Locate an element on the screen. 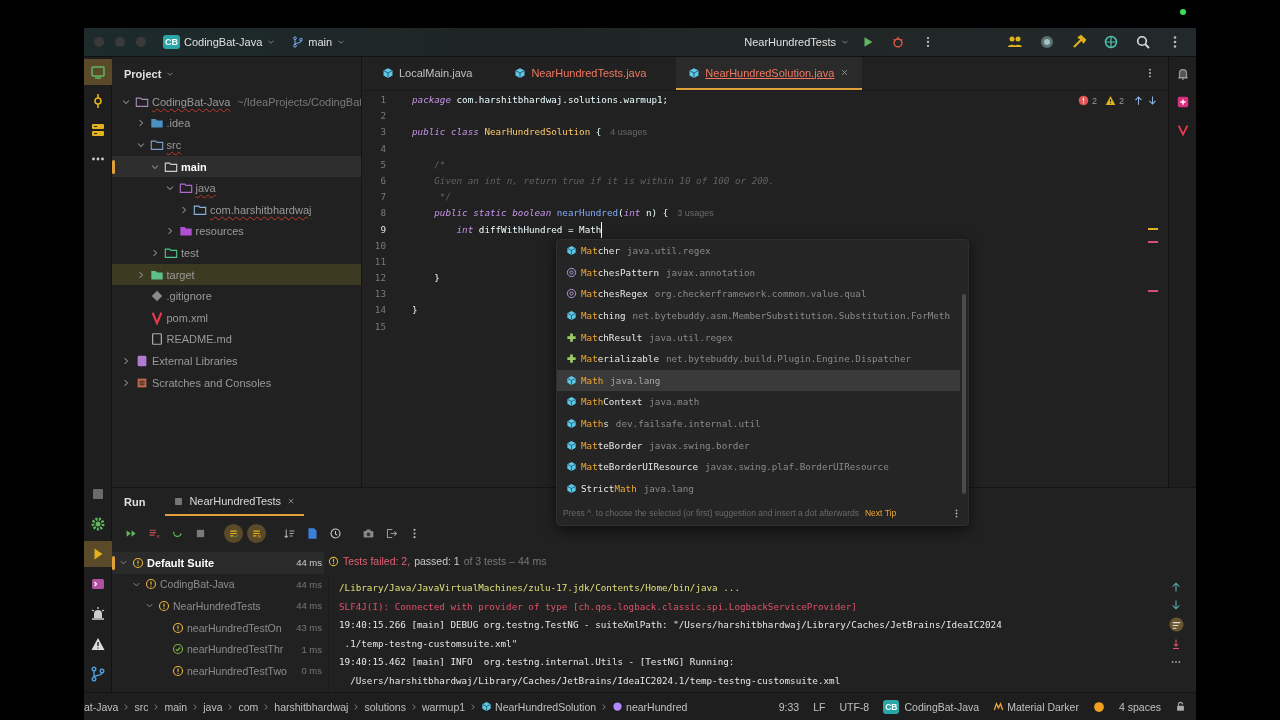  run-tab: NearHundredTests is located at coordinates (235, 502).